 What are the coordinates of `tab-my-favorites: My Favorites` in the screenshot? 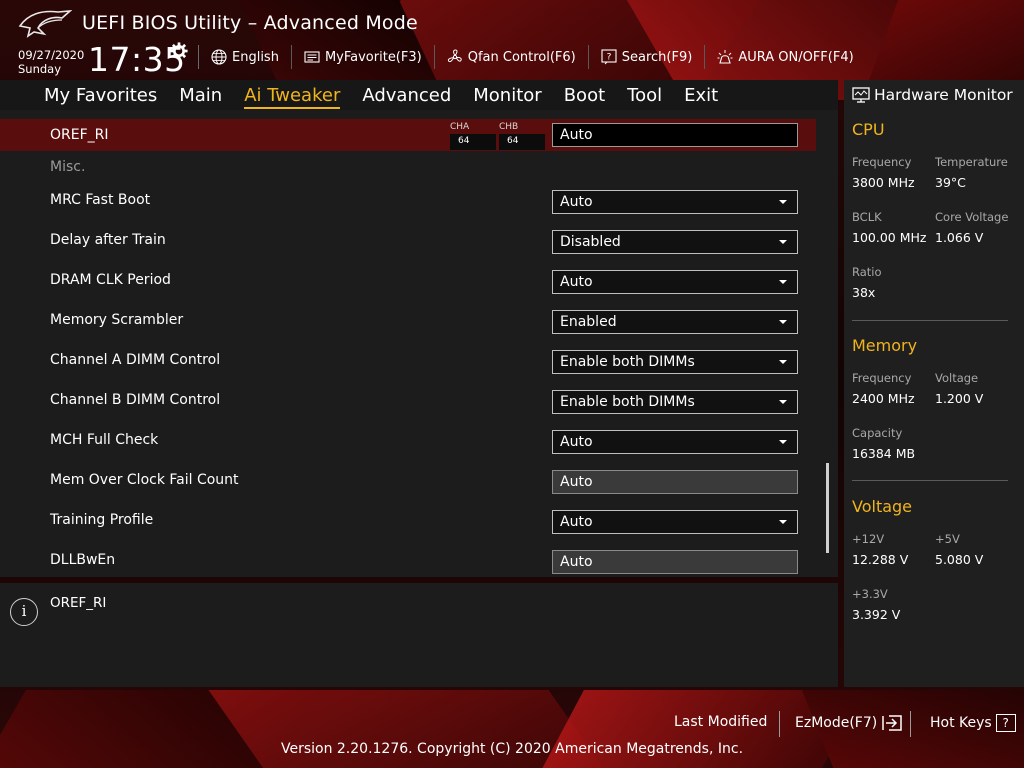 It's located at (100, 95).